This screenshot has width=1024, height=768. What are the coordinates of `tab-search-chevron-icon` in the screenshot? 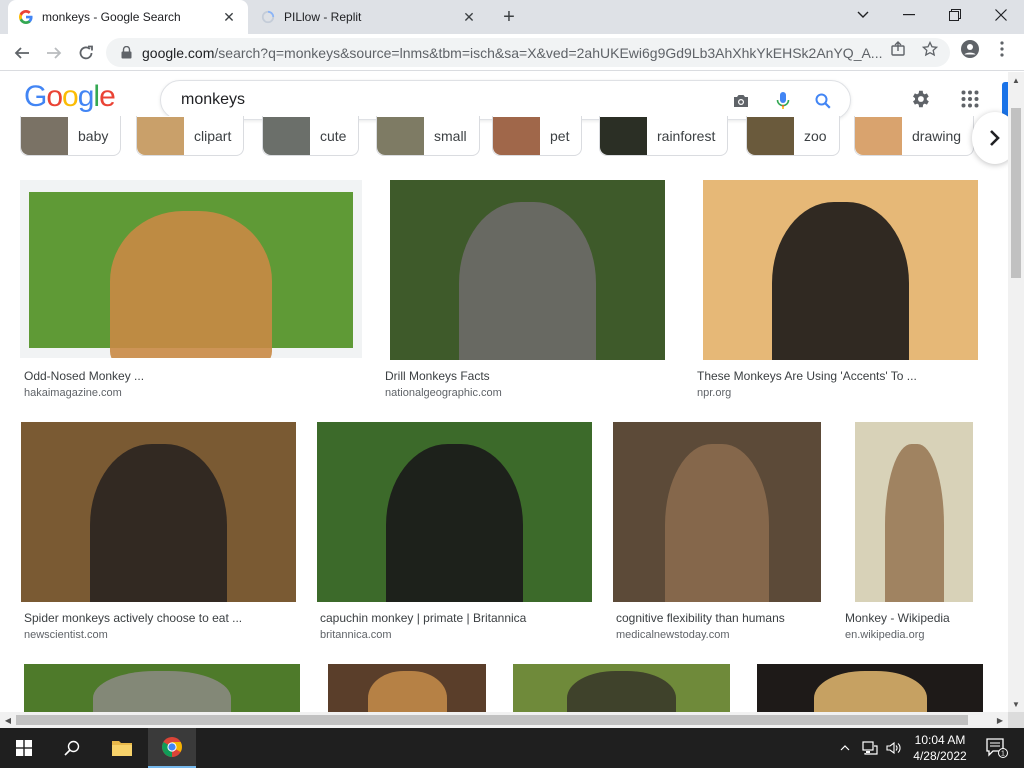 It's located at (863, 15).